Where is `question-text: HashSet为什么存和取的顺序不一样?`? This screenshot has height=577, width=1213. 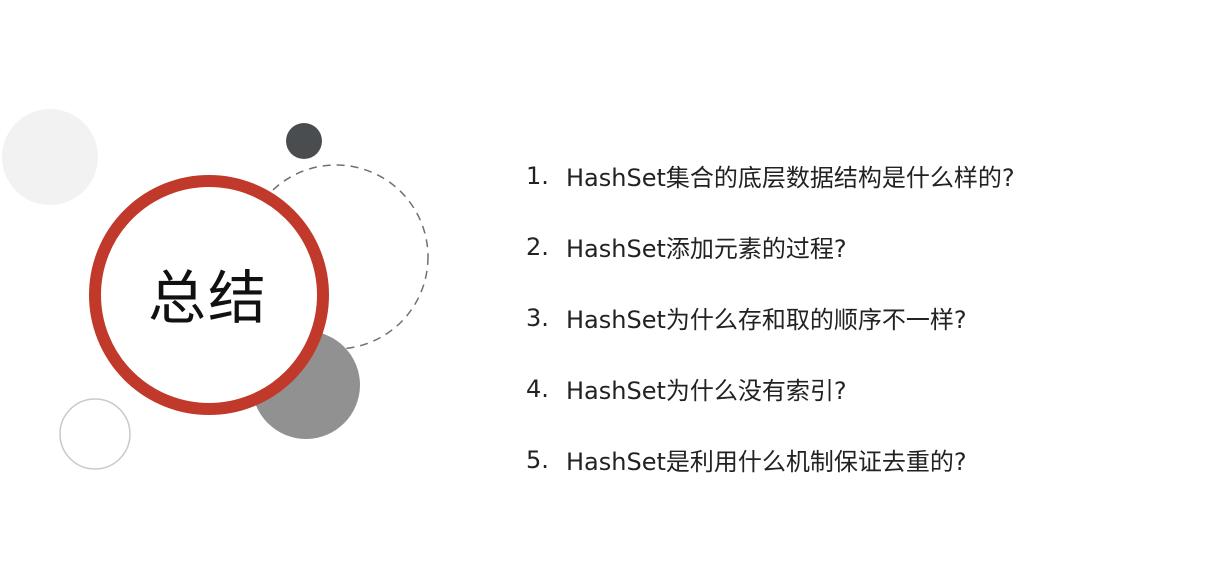
question-text: HashSet为什么存和取的顺序不一样? is located at coordinates (766, 320).